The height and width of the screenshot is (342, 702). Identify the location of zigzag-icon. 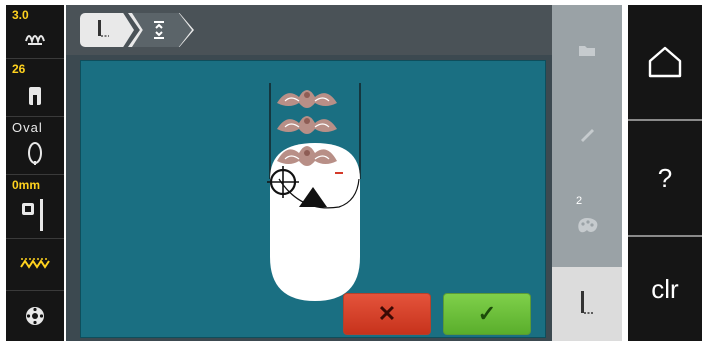
(35, 265).